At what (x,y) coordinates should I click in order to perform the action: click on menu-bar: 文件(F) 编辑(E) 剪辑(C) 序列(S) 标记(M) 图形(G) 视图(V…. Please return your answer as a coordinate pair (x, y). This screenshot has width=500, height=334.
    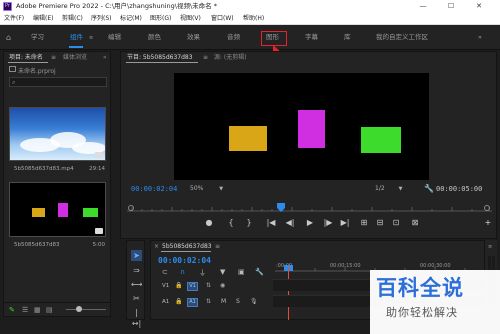
    Looking at the image, I should click on (250, 19).